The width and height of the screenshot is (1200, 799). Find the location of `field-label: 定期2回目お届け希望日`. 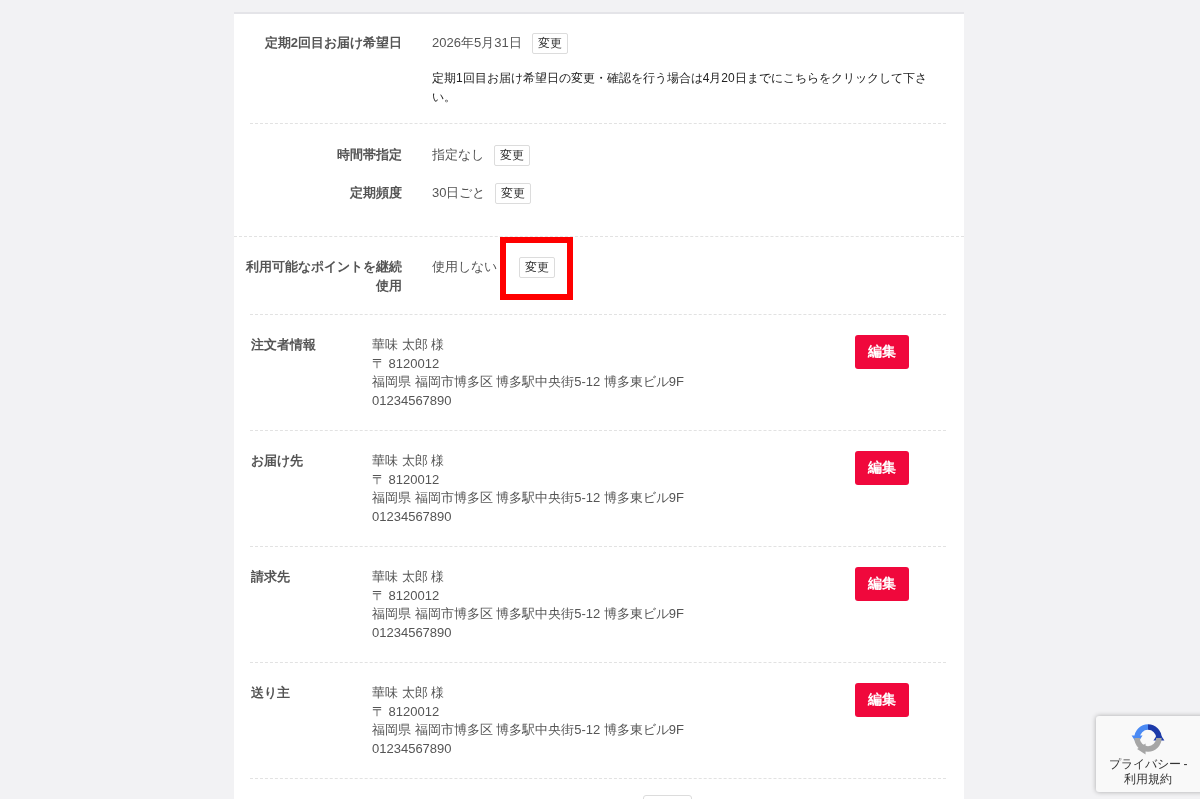

field-label: 定期2回目お届け希望日 is located at coordinates (332, 43).